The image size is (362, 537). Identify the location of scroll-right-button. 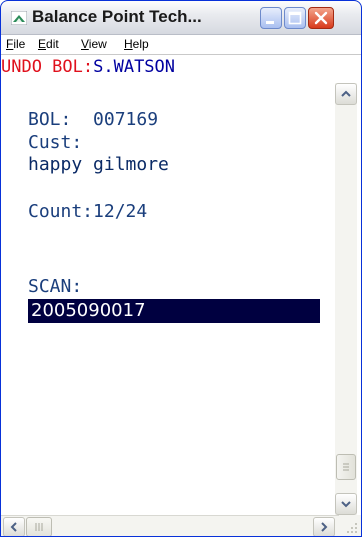
(324, 526).